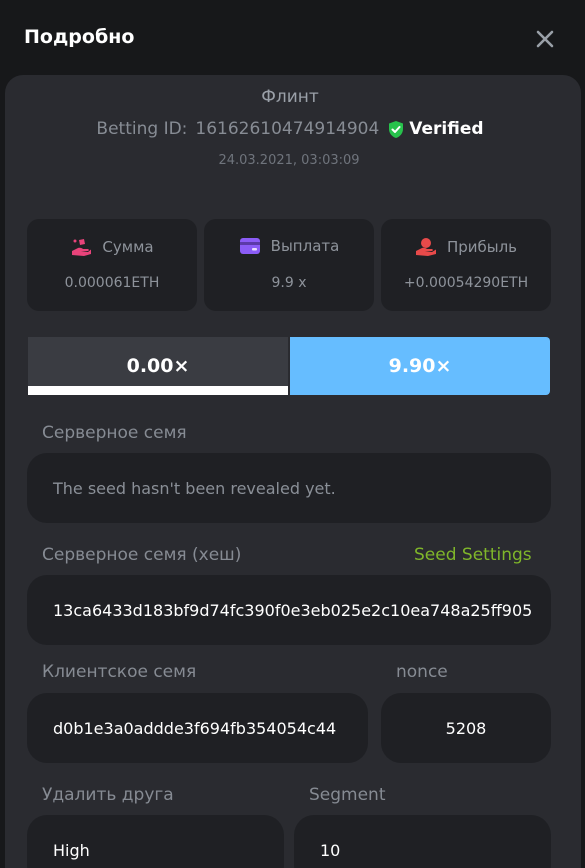  What do you see at coordinates (289, 283) in the screenshot?
I see `stat-value: 9.9 x` at bounding box center [289, 283].